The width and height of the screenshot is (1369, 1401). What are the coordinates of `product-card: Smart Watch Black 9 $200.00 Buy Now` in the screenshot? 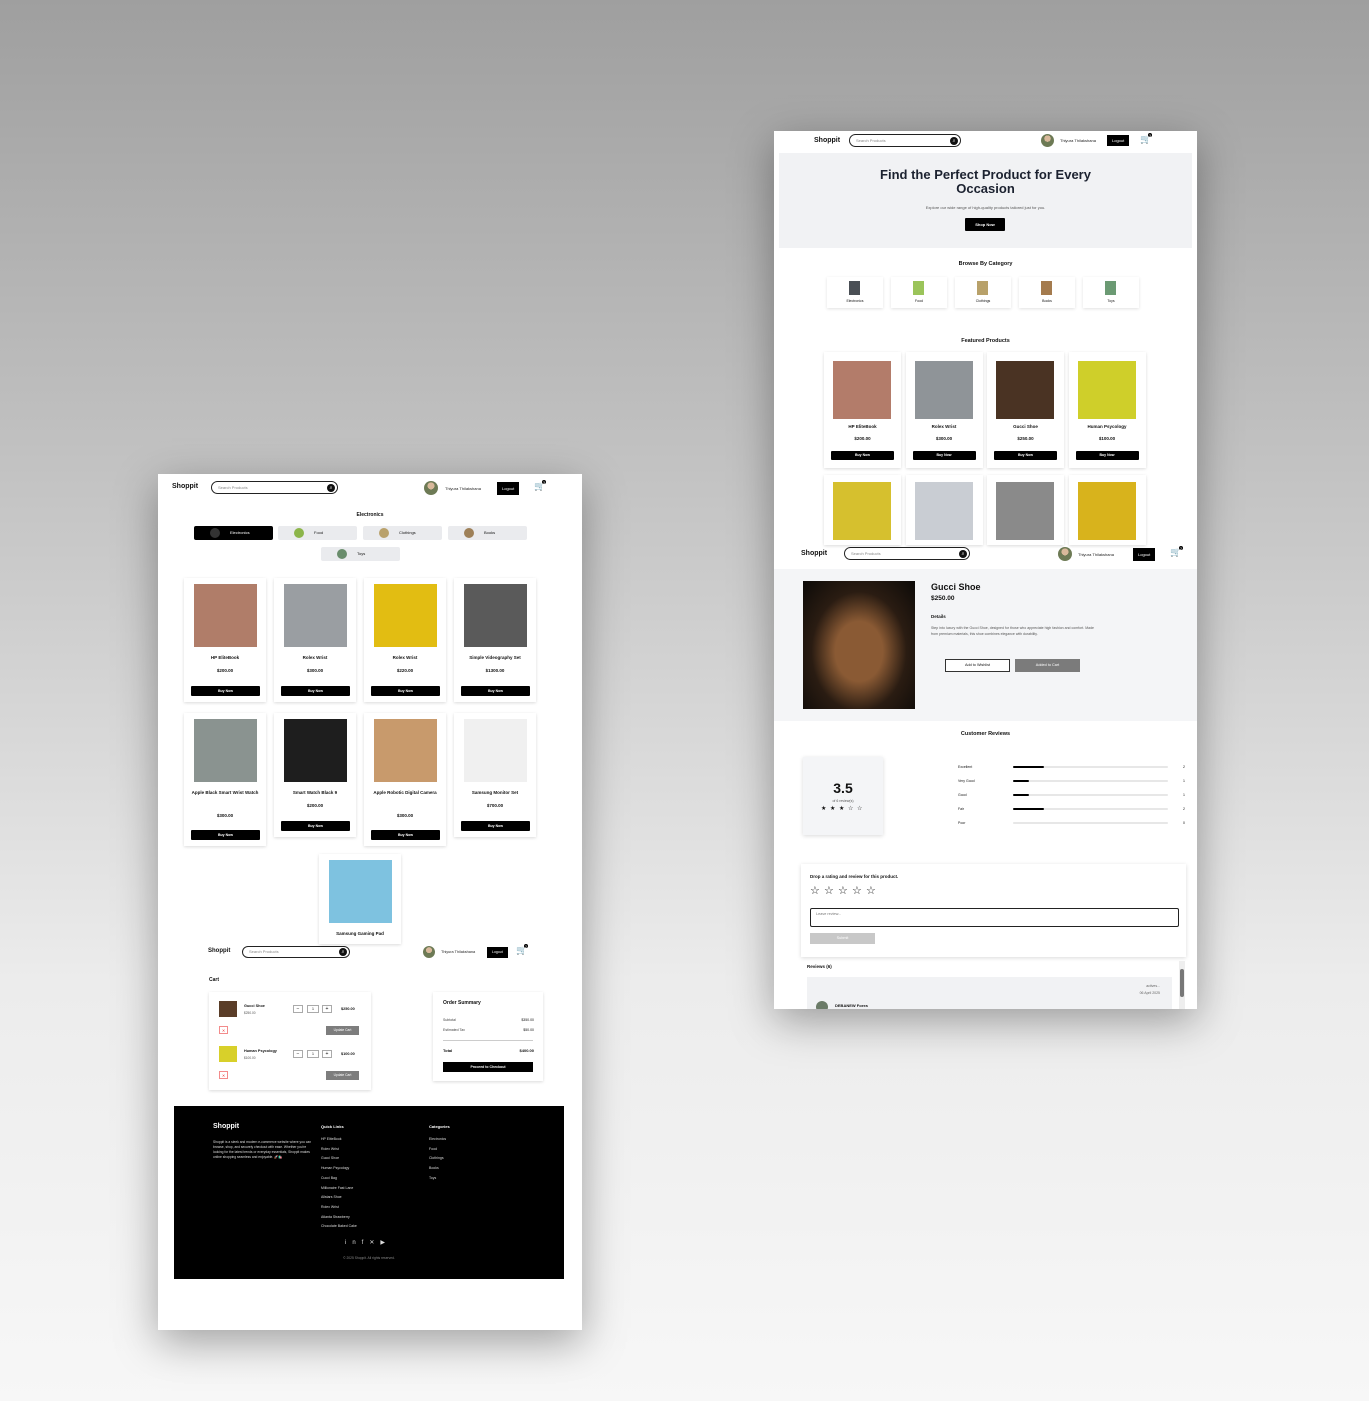 It's located at (315, 775).